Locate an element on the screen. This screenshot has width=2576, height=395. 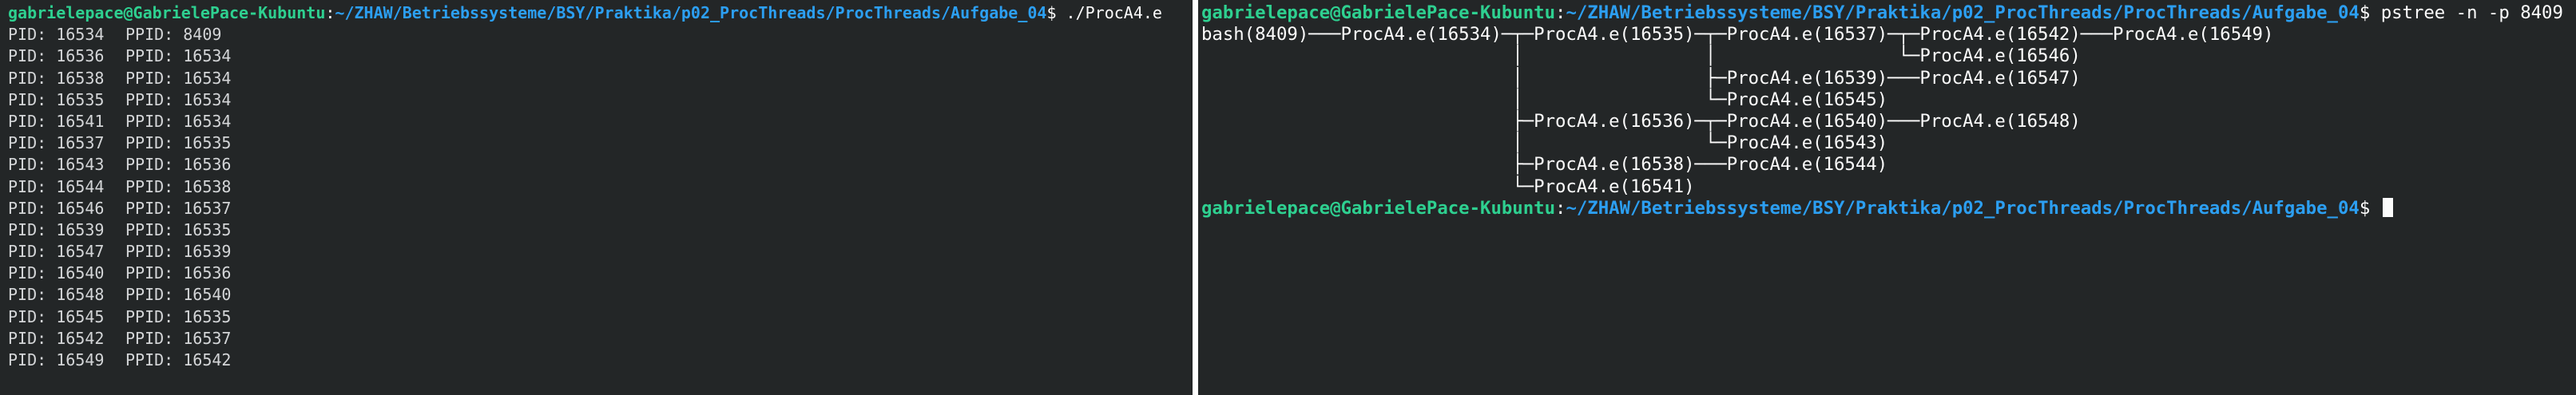
pid-value: PID: 16538 is located at coordinates (57, 78).